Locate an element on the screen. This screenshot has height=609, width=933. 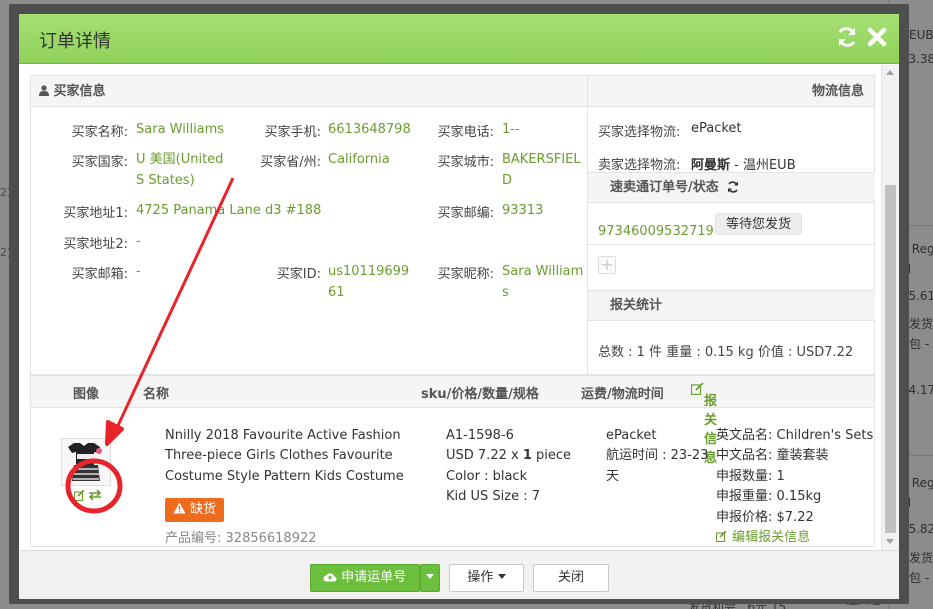
customs-weight: 0.15 kg is located at coordinates (729, 352).